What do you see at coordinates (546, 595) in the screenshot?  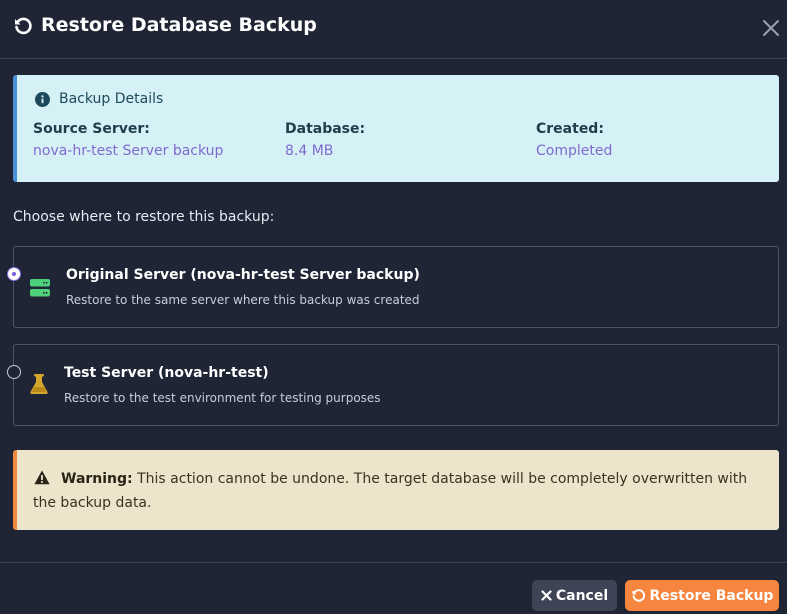 I see `x-icon` at bounding box center [546, 595].